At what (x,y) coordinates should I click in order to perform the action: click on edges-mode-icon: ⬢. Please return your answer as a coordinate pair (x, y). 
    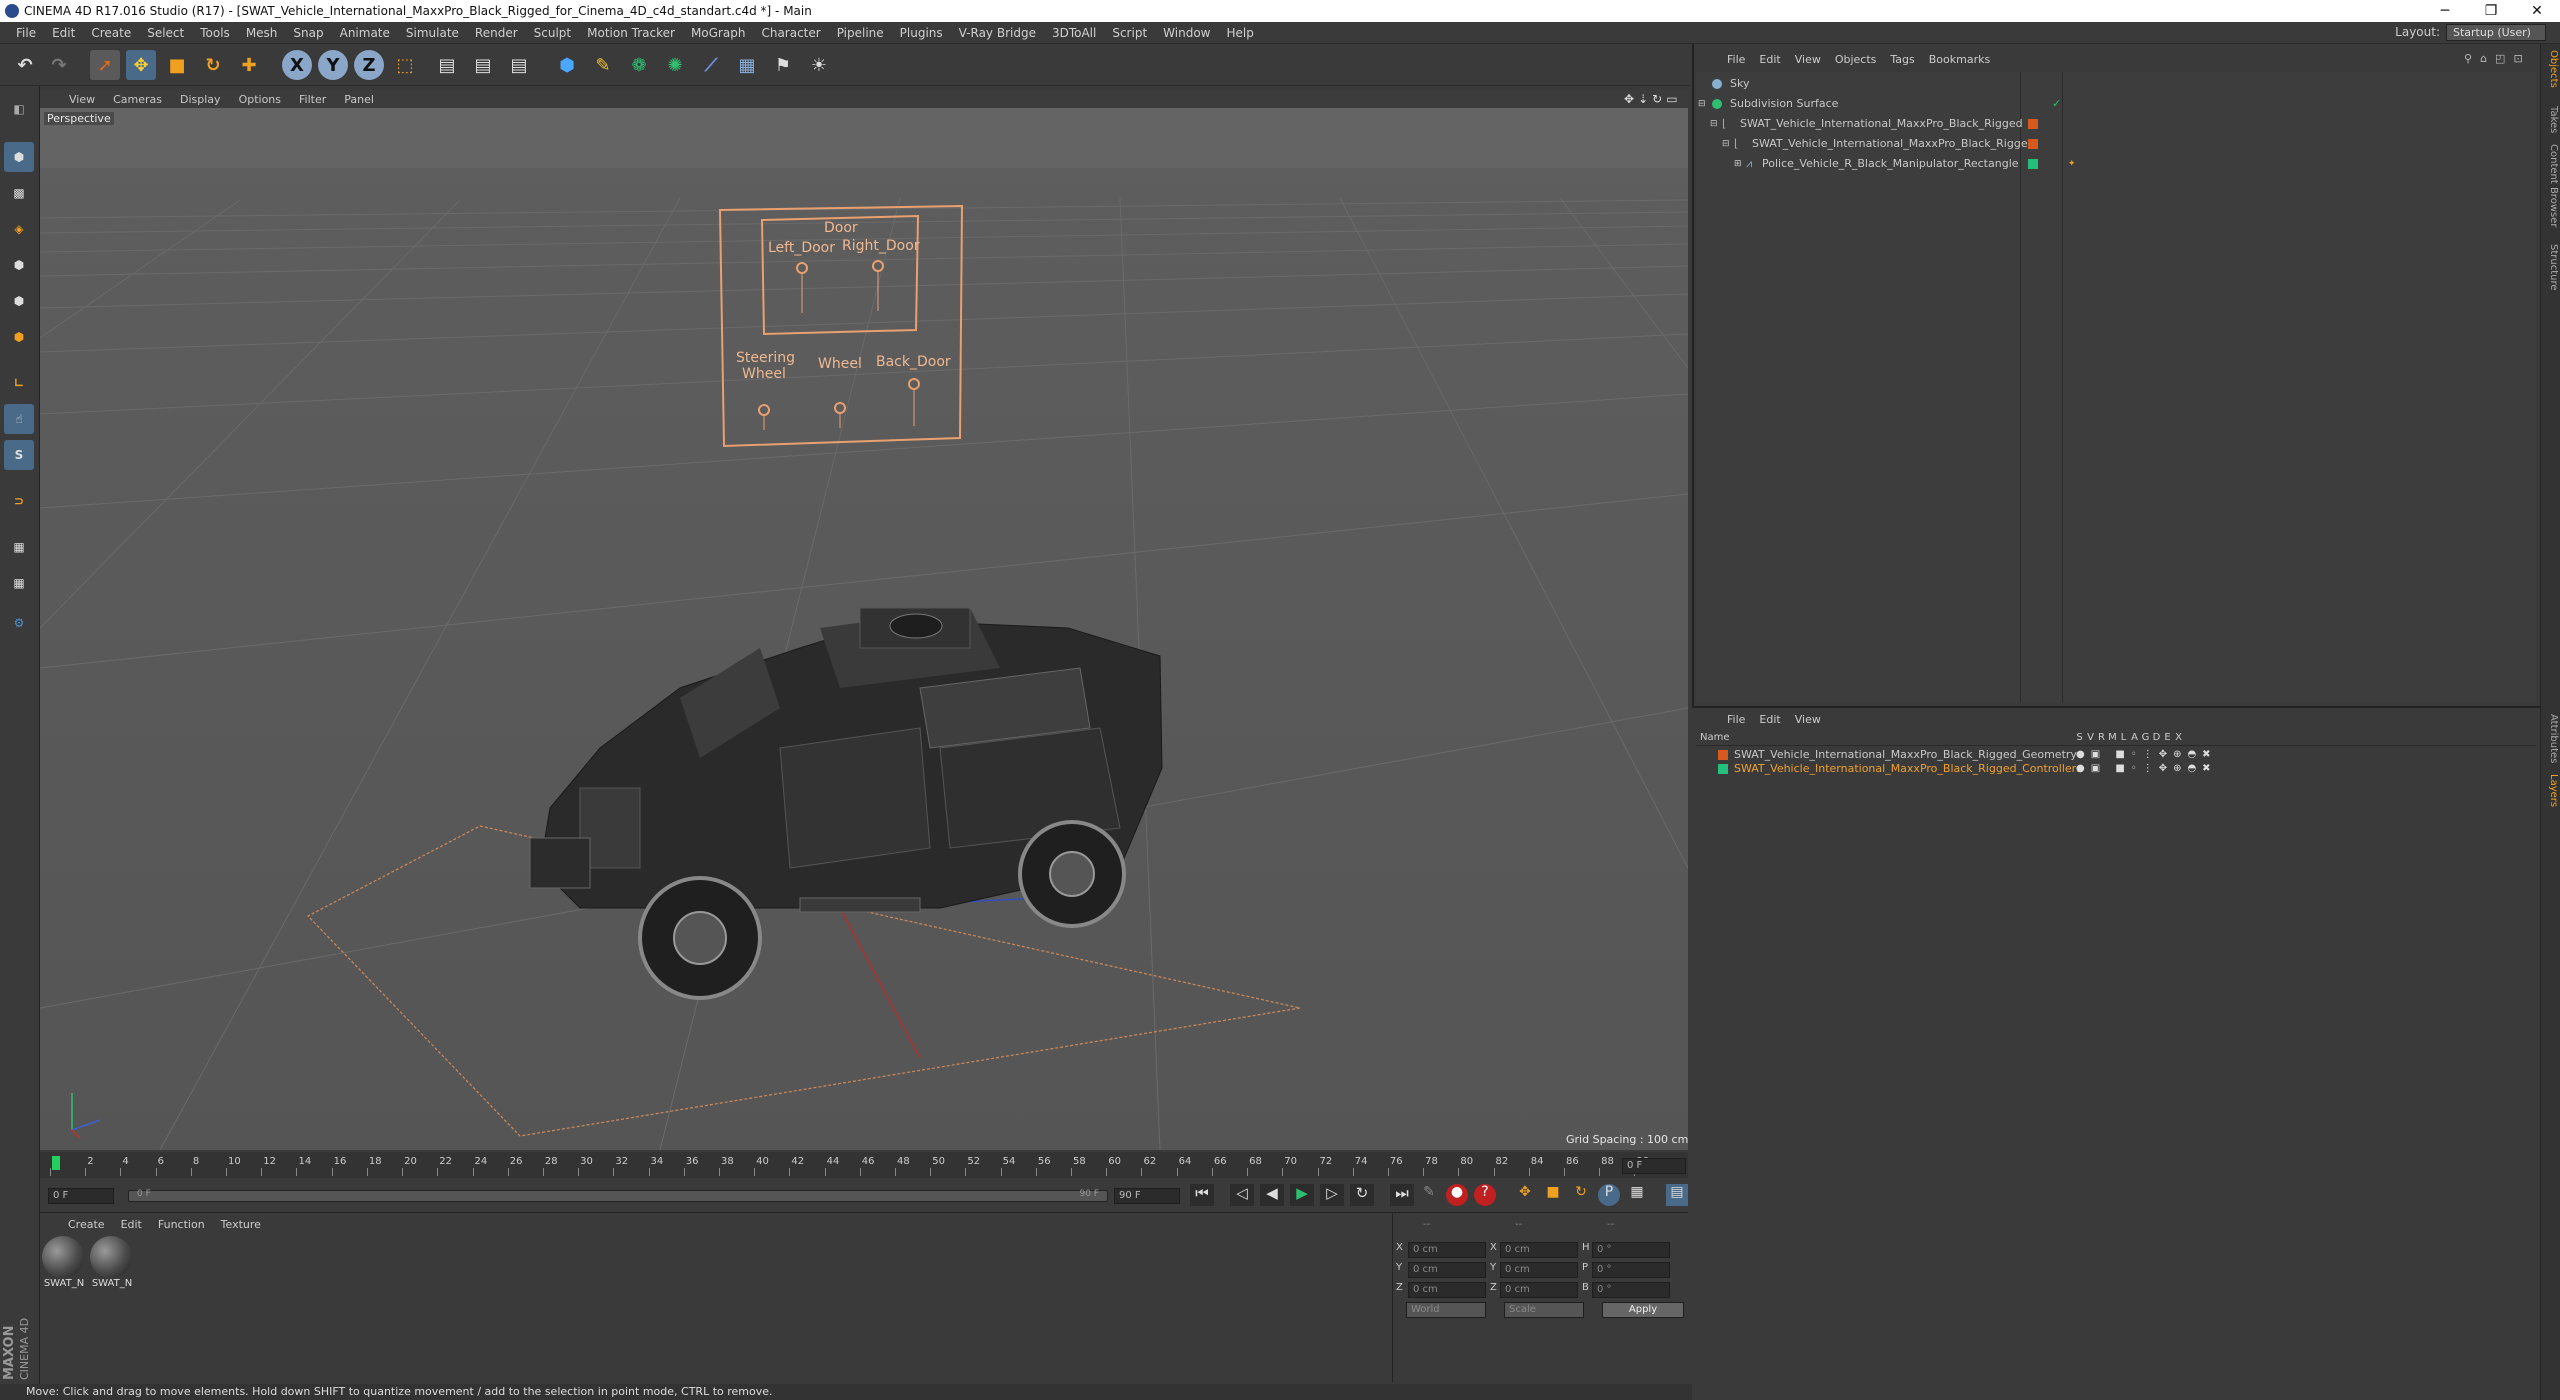
    Looking at the image, I should click on (19, 301).